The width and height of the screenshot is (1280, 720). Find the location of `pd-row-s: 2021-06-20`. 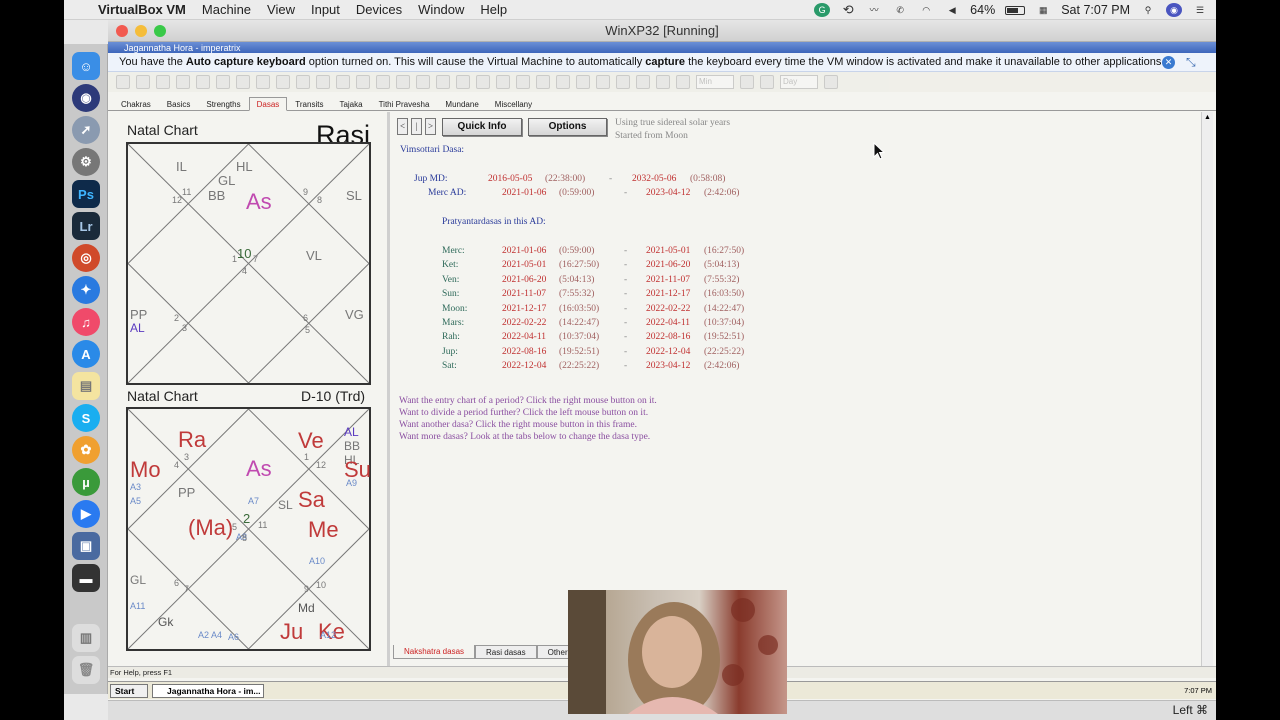

pd-row-s: 2021-06-20 is located at coordinates (524, 280).